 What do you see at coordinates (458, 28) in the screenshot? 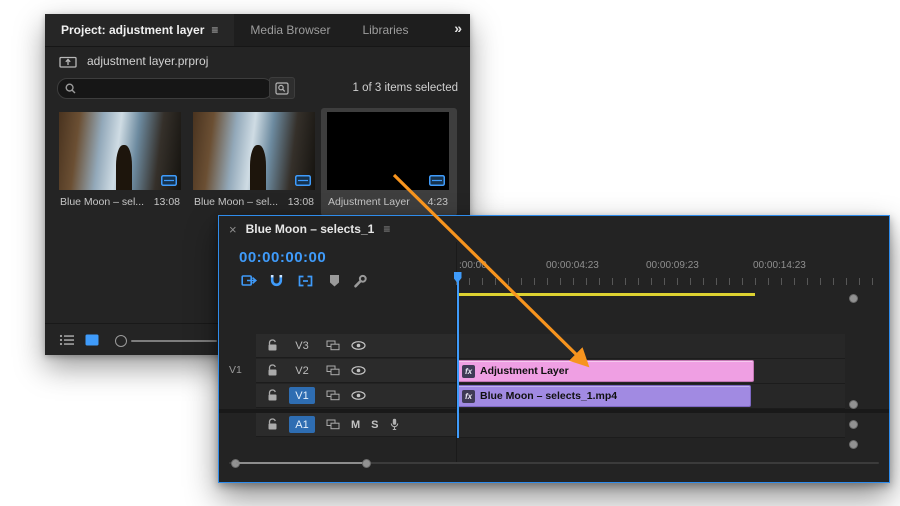
I see `tab-overflow-icon: »` at bounding box center [458, 28].